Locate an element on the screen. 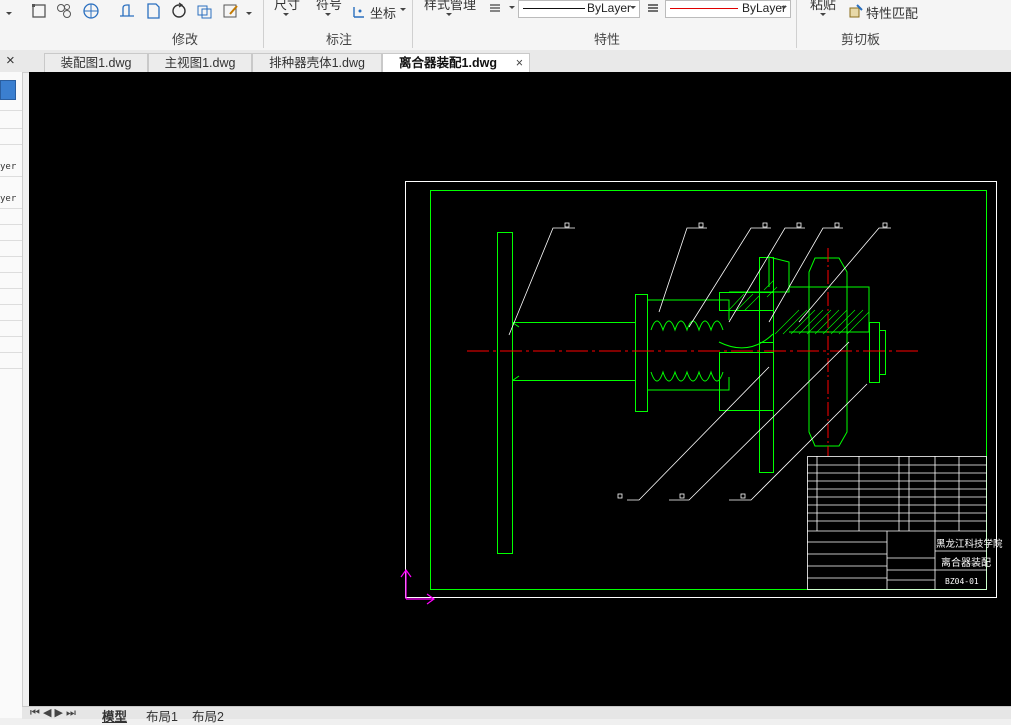 This screenshot has width=1011, height=725. layout-tab-bar: ⏮ ◀ ▶ ⏭ 模型 布局1 布局2 is located at coordinates (516, 715).